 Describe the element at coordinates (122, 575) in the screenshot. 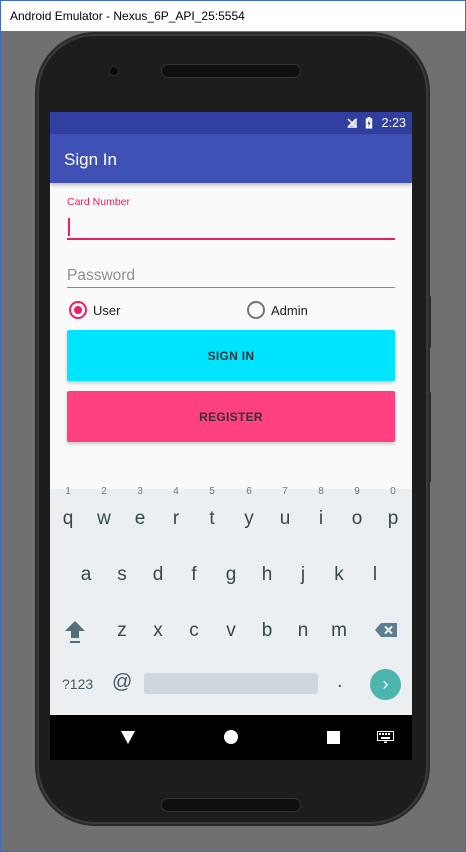

I see `key-s: s` at that location.